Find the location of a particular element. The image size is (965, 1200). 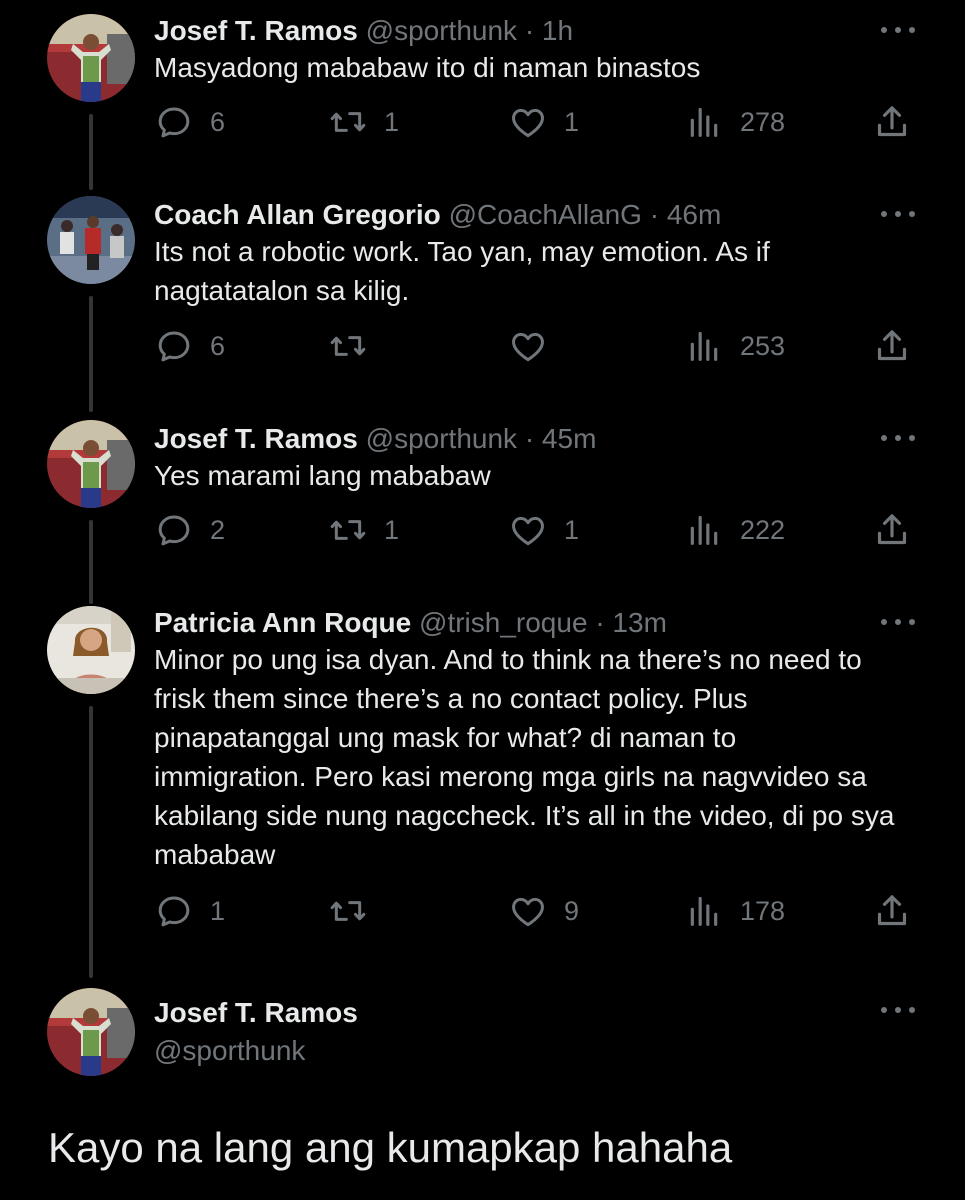

views-button: 278 is located at coordinates (734, 122).